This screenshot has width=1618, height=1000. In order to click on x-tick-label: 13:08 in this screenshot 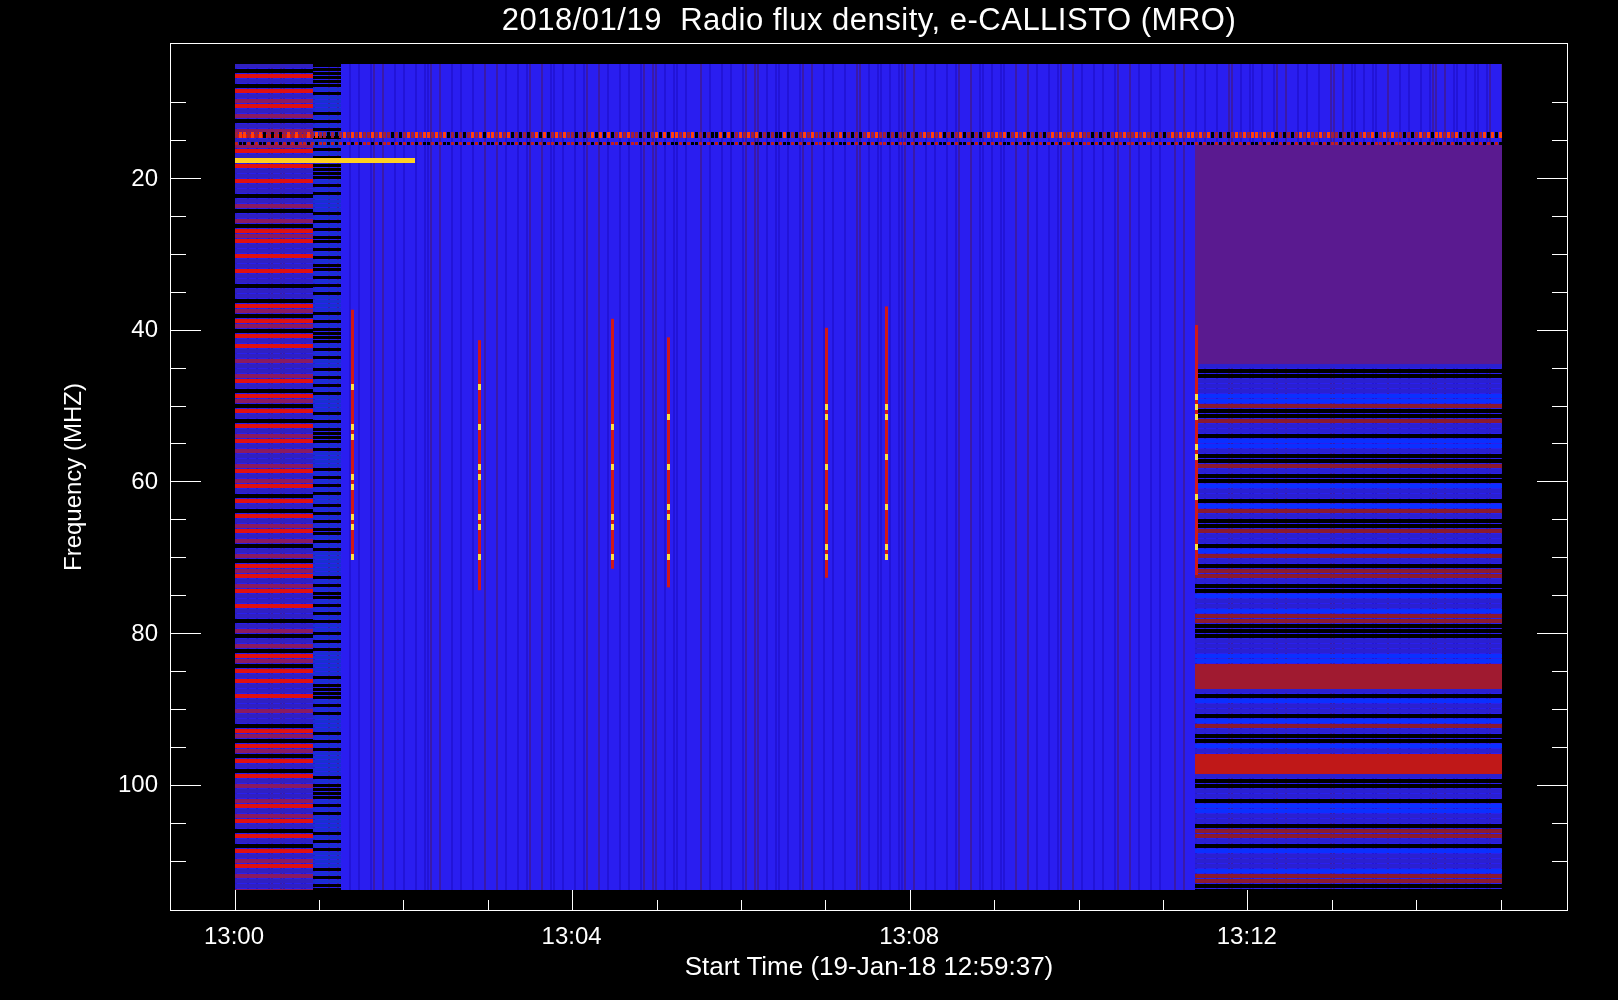, I will do `click(909, 936)`.